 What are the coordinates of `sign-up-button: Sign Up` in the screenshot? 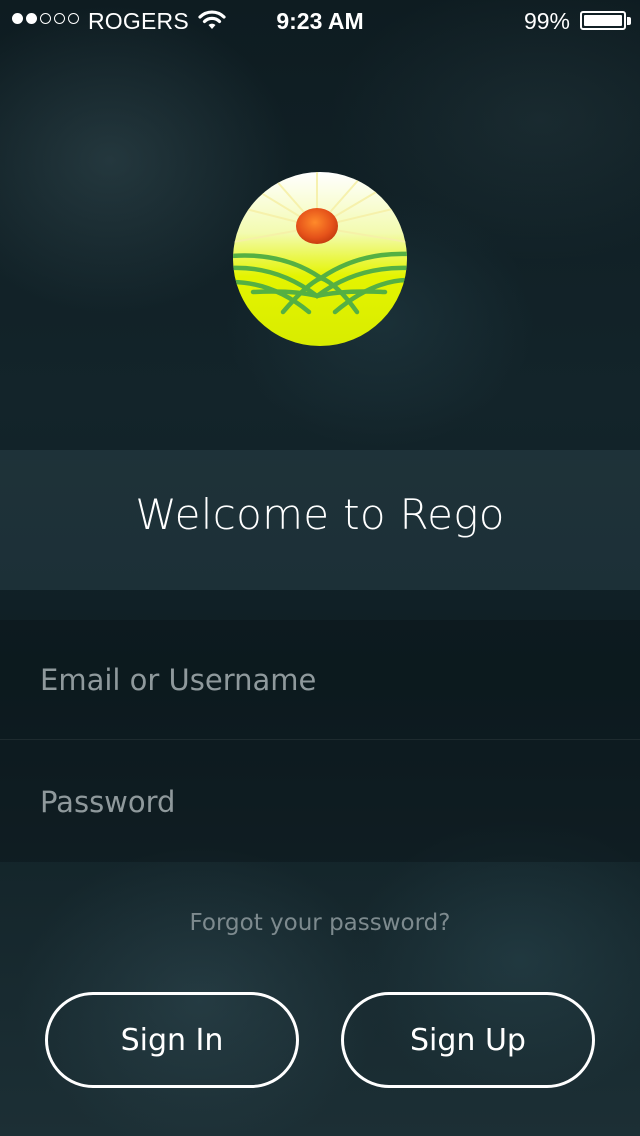 It's located at (468, 1040).